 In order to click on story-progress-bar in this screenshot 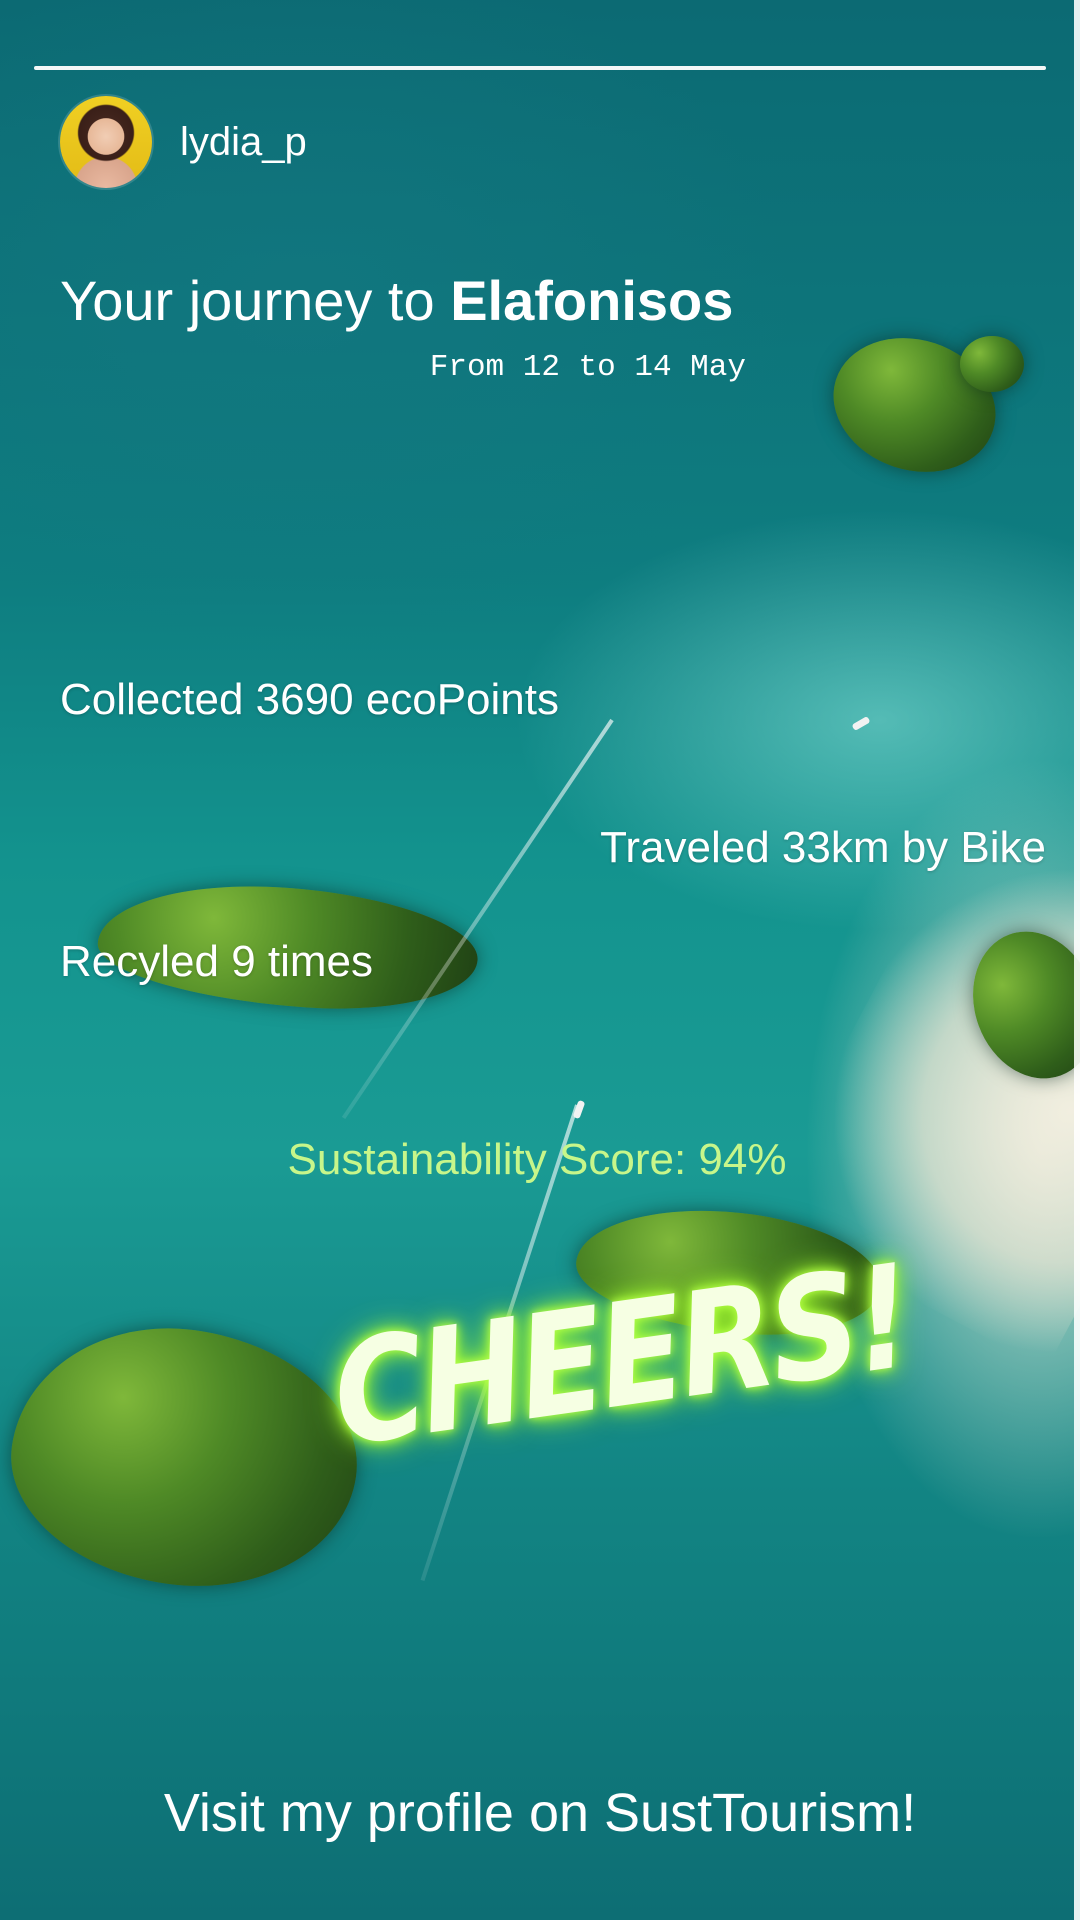, I will do `click(540, 68)`.